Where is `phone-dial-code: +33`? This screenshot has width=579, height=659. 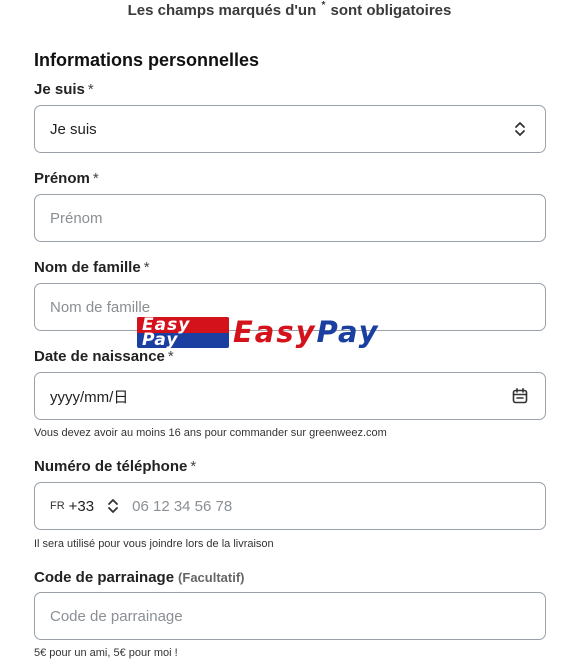
phone-dial-code: +33 is located at coordinates (81, 506).